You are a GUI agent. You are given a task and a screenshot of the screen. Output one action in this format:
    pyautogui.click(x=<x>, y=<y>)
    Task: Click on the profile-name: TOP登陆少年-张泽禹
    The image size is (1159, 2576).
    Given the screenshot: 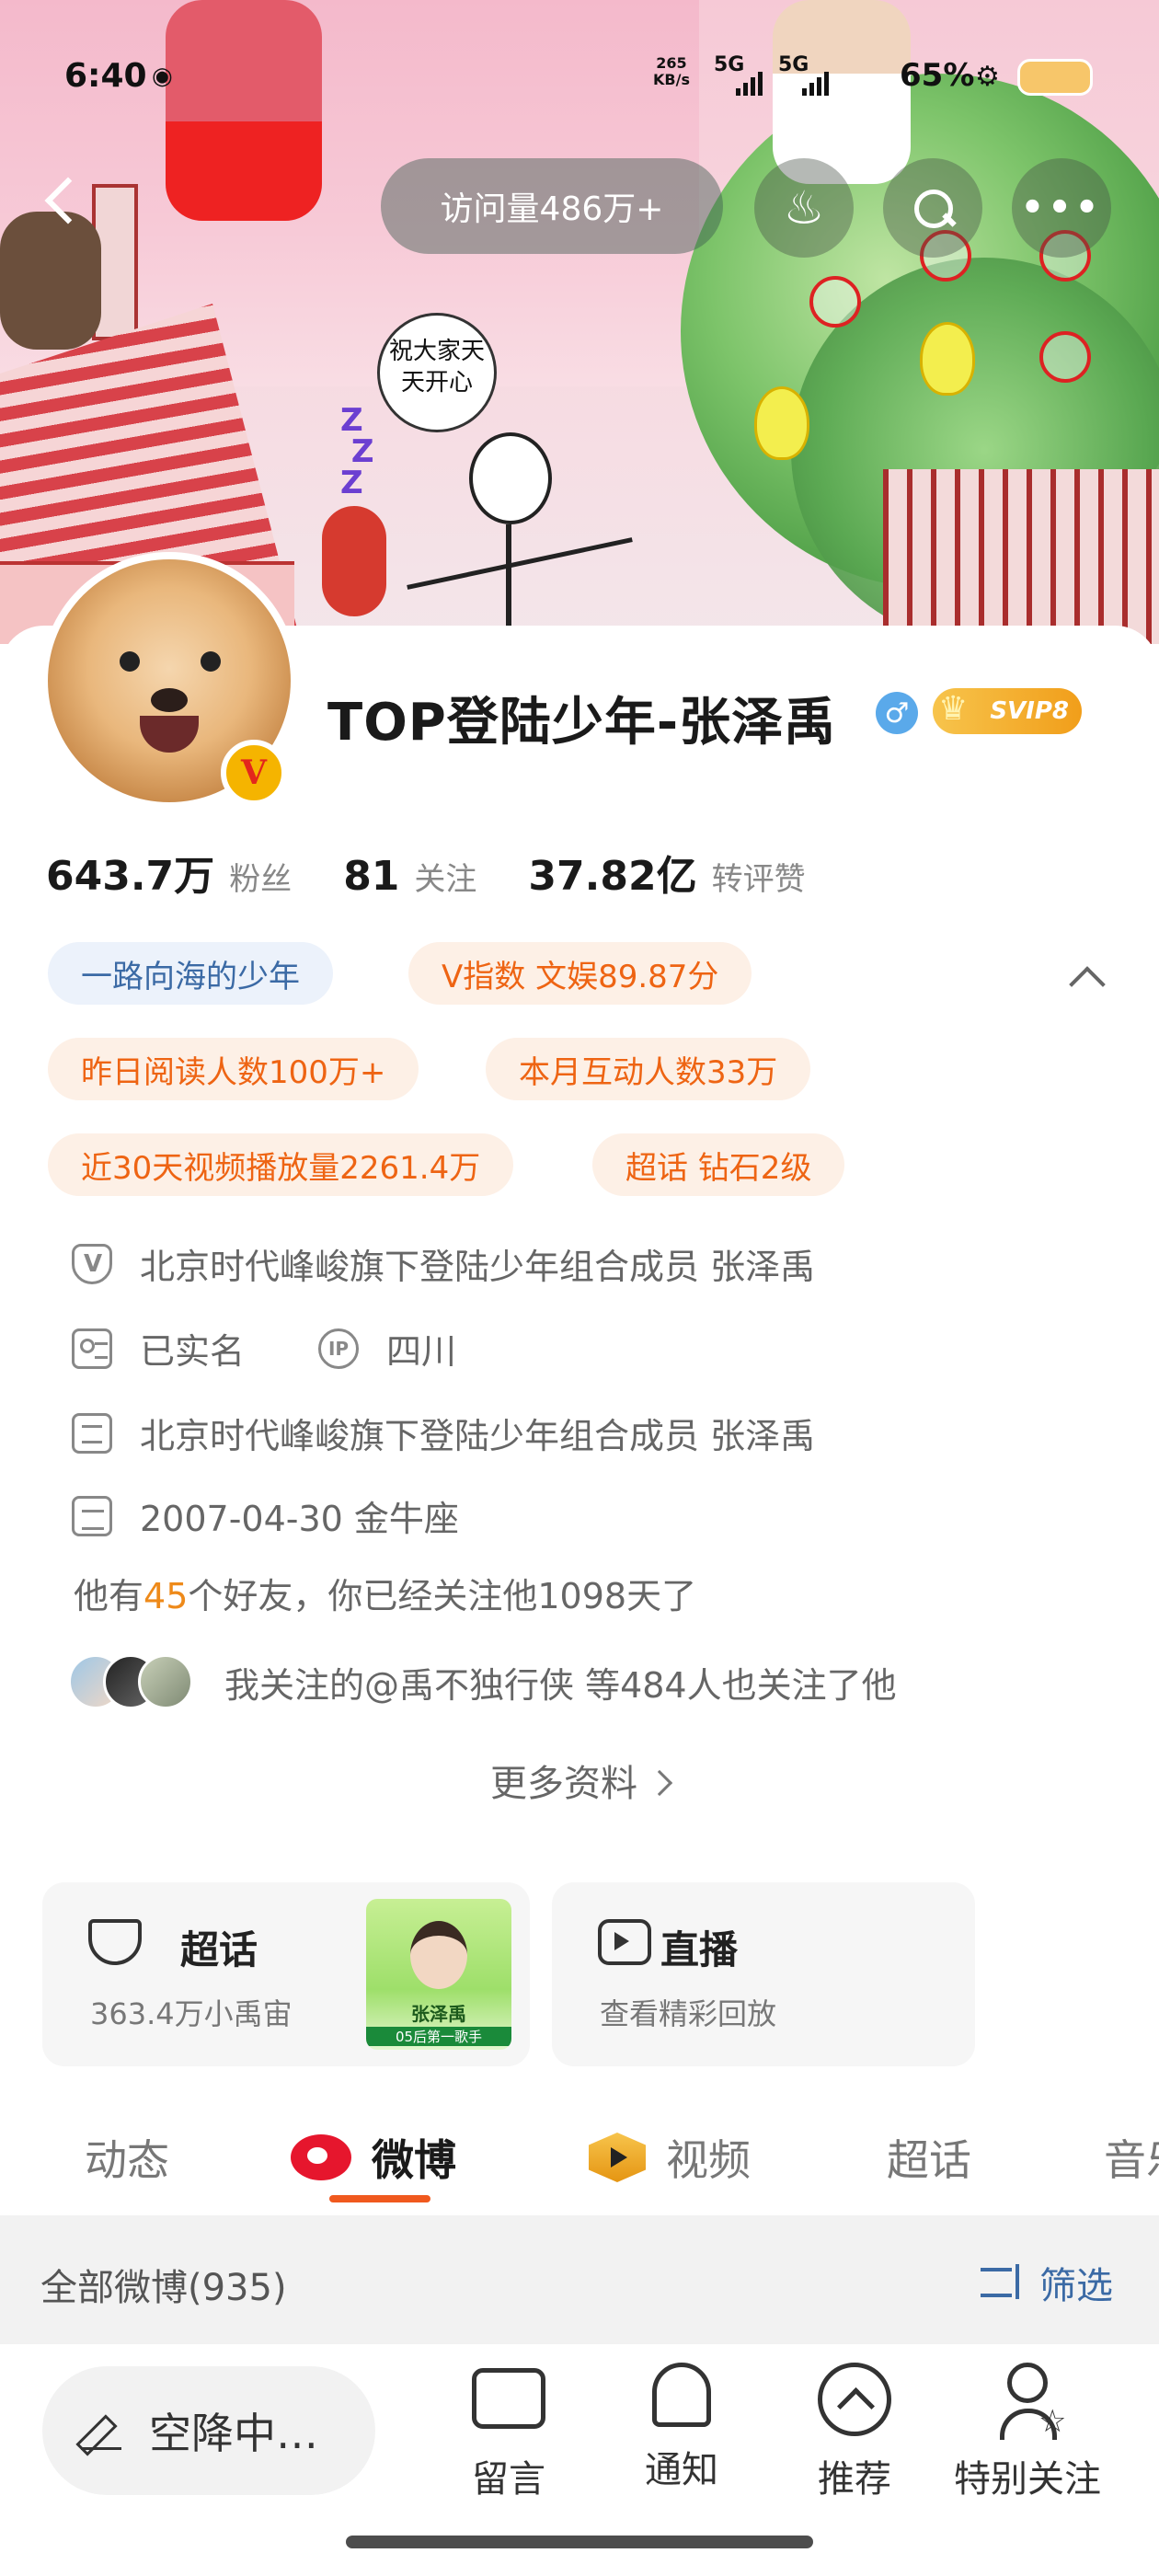 What is the action you would take?
    pyautogui.click(x=582, y=723)
    